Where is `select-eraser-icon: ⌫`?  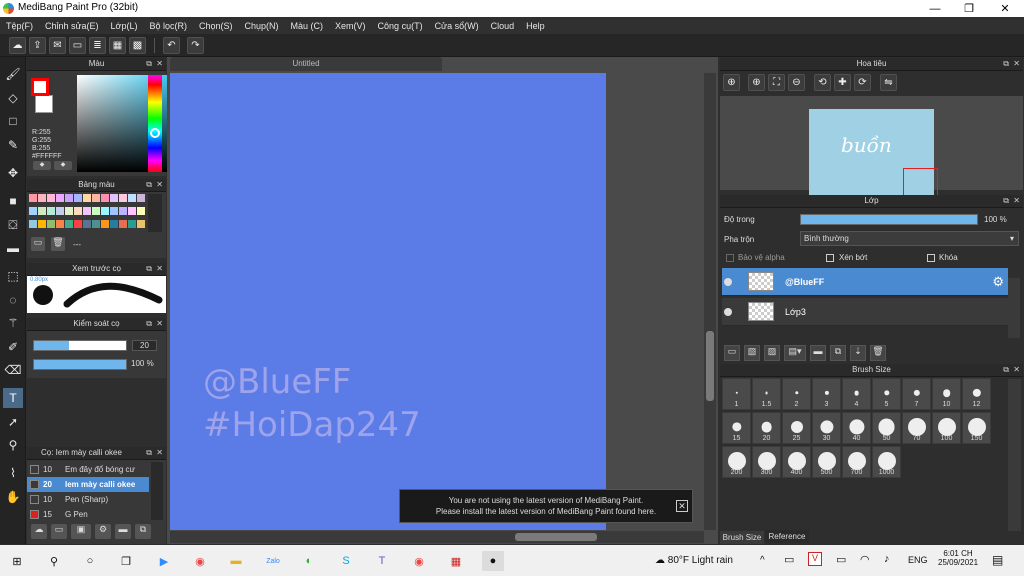 select-eraser-icon: ⌫ is located at coordinates (13, 370).